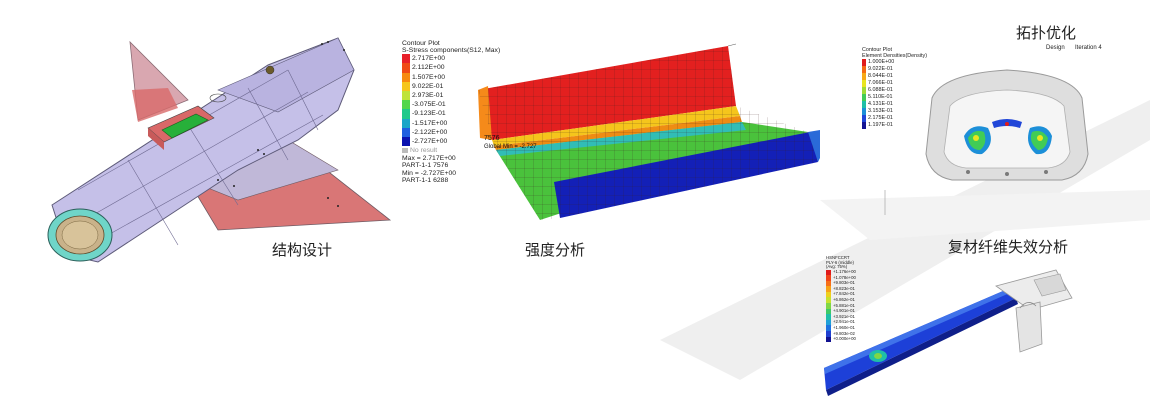 The height and width of the screenshot is (407, 1150). What do you see at coordinates (880, 111) in the screenshot?
I see `topology-legend-value: 3.153E-01` at bounding box center [880, 111].